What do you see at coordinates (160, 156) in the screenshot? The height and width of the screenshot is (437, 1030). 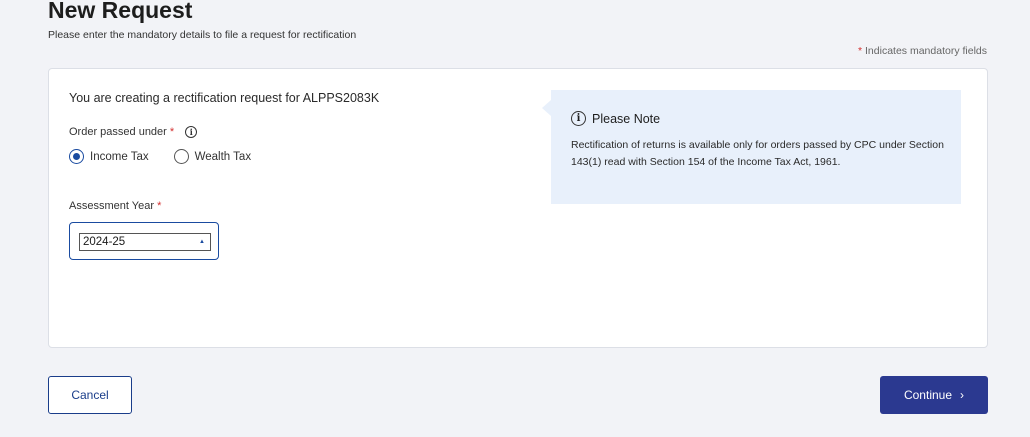 I see `order-type-radio-group: Income Tax Wealth Tax` at bounding box center [160, 156].